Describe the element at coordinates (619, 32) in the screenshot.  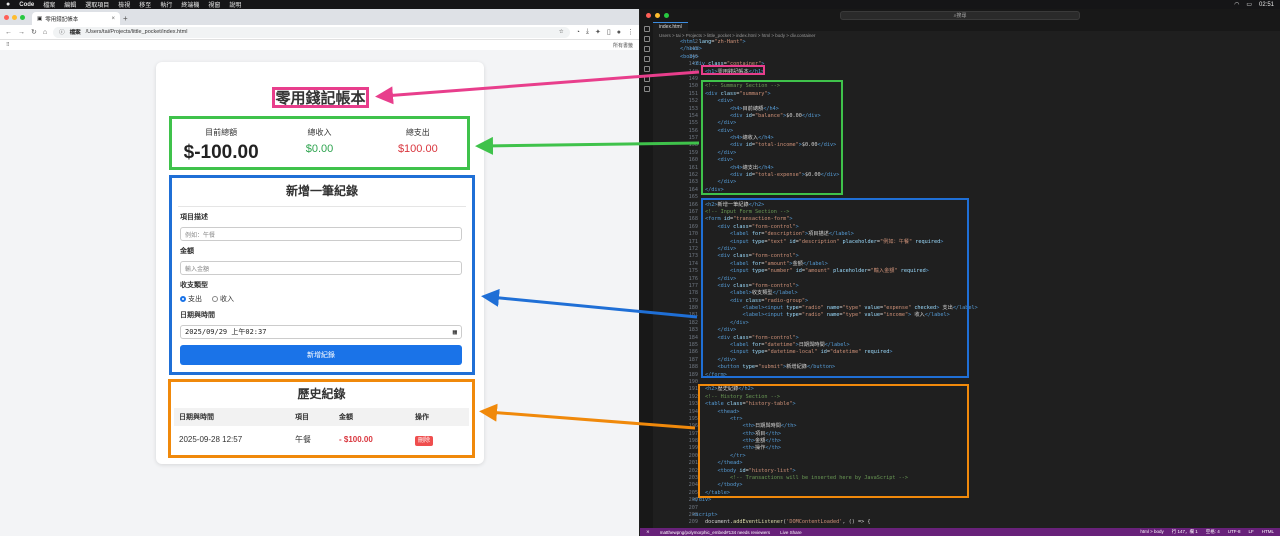
I see `profile-icon: ●` at that location.